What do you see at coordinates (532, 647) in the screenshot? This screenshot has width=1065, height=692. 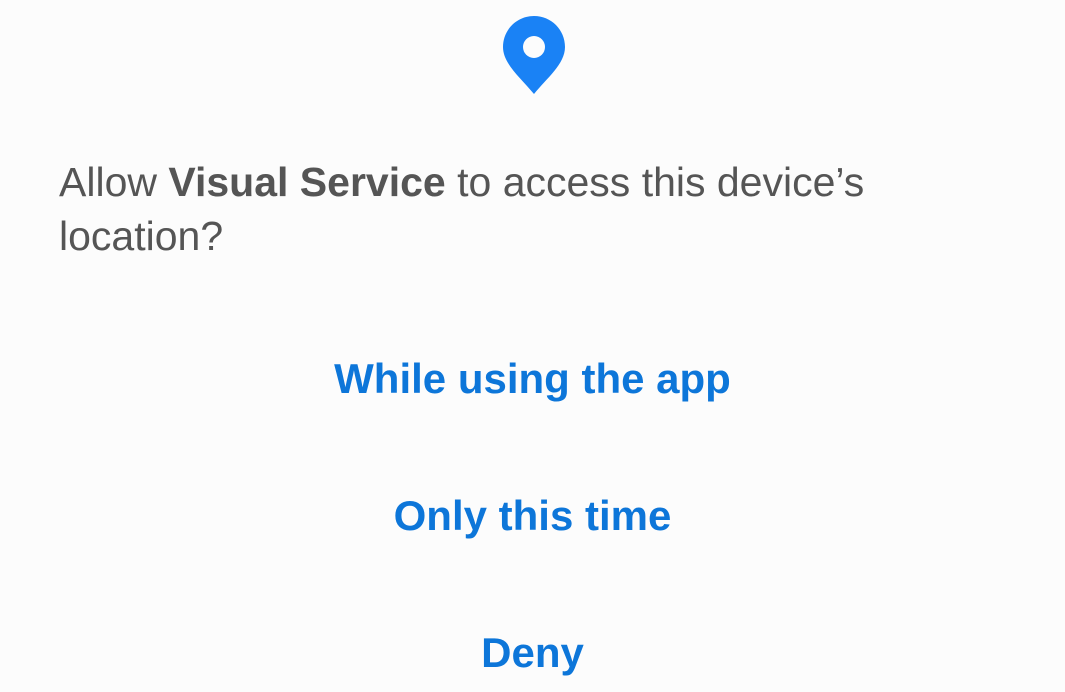 I see `deny-button: Deny` at bounding box center [532, 647].